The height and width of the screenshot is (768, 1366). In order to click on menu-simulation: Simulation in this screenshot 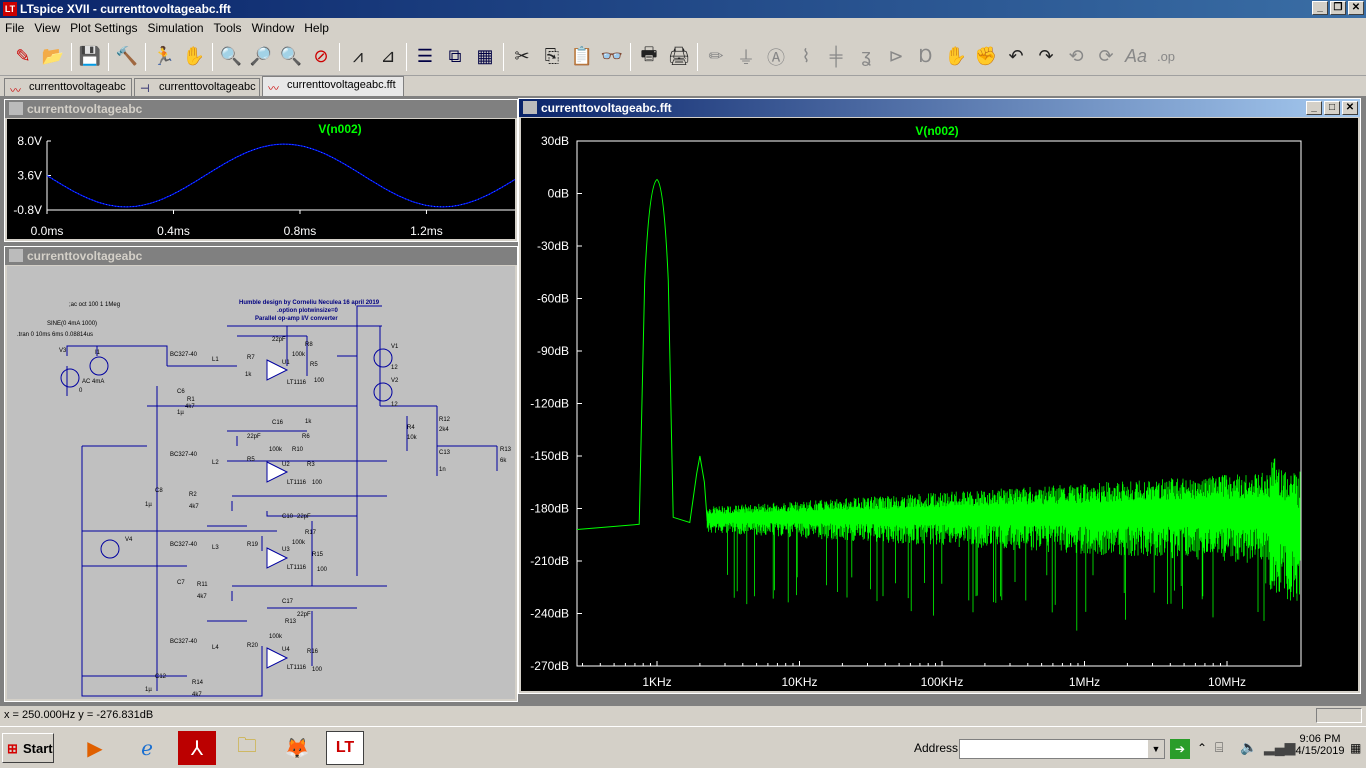, I will do `click(176, 28)`.